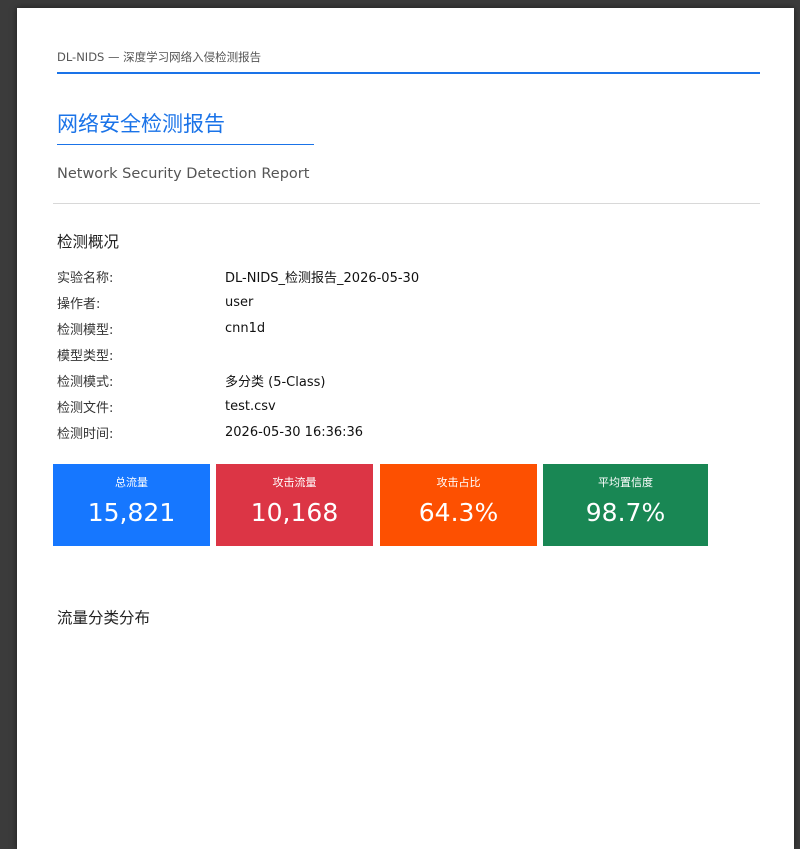 This screenshot has height=849, width=800. Describe the element at coordinates (79, 304) in the screenshot. I see `info-label: 操作者:` at that location.